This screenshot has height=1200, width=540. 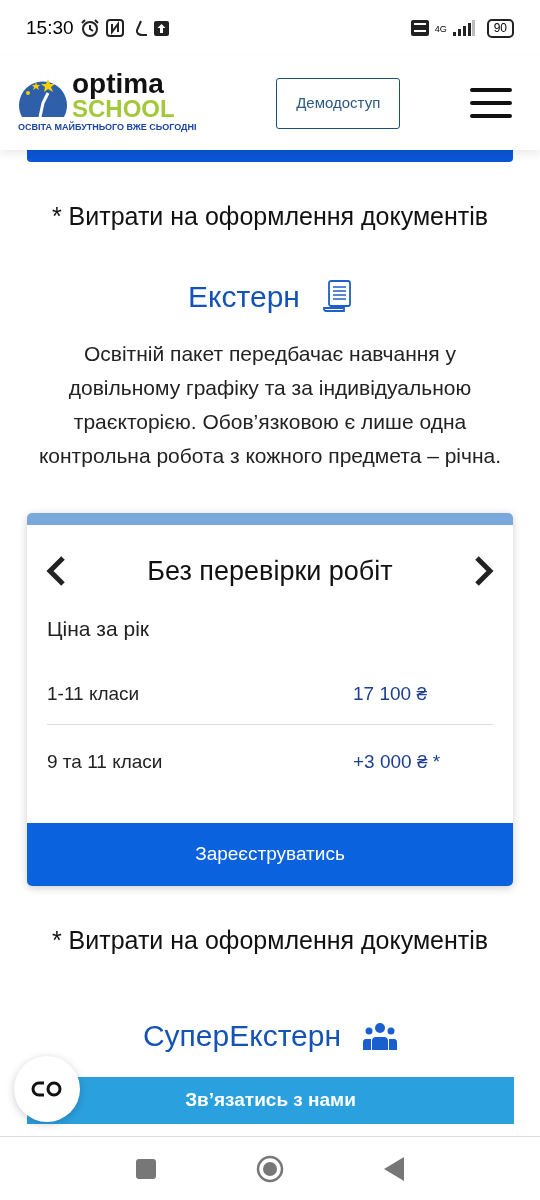 I want to click on section-description: Освітній пакет передбачає навчання у довільному графіку та за індивідуальною траєкторією. Обов’язковою є лише одна контрольна робота з кожного предмета – річна., so click(x=270, y=404).